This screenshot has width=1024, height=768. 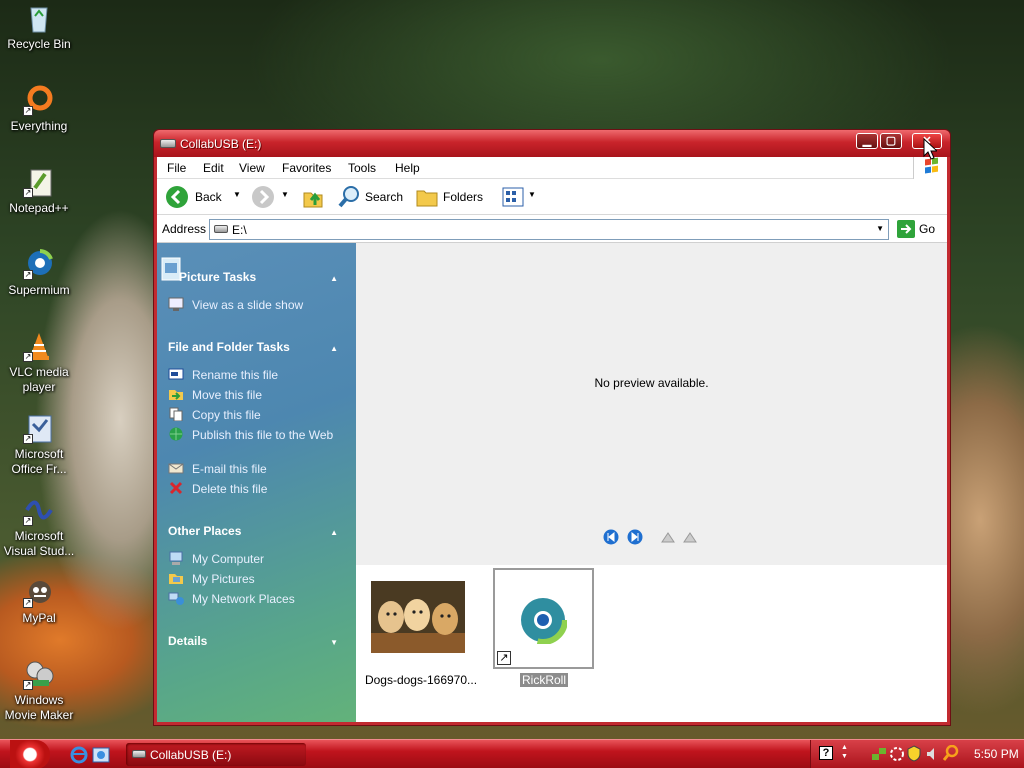 What do you see at coordinates (176, 434) in the screenshot?
I see `globe-icon` at bounding box center [176, 434].